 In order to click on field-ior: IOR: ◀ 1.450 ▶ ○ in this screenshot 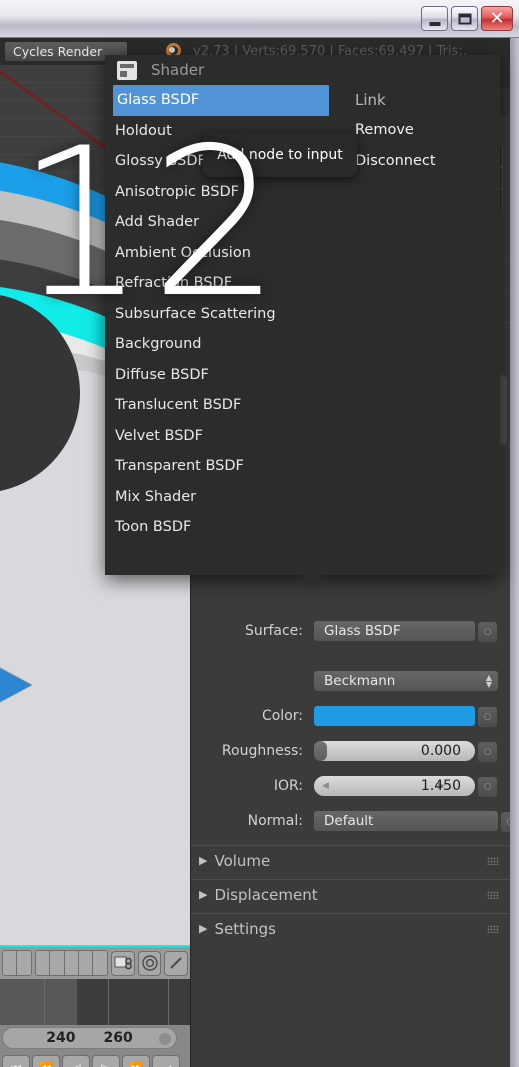, I will do `click(351, 786)`.